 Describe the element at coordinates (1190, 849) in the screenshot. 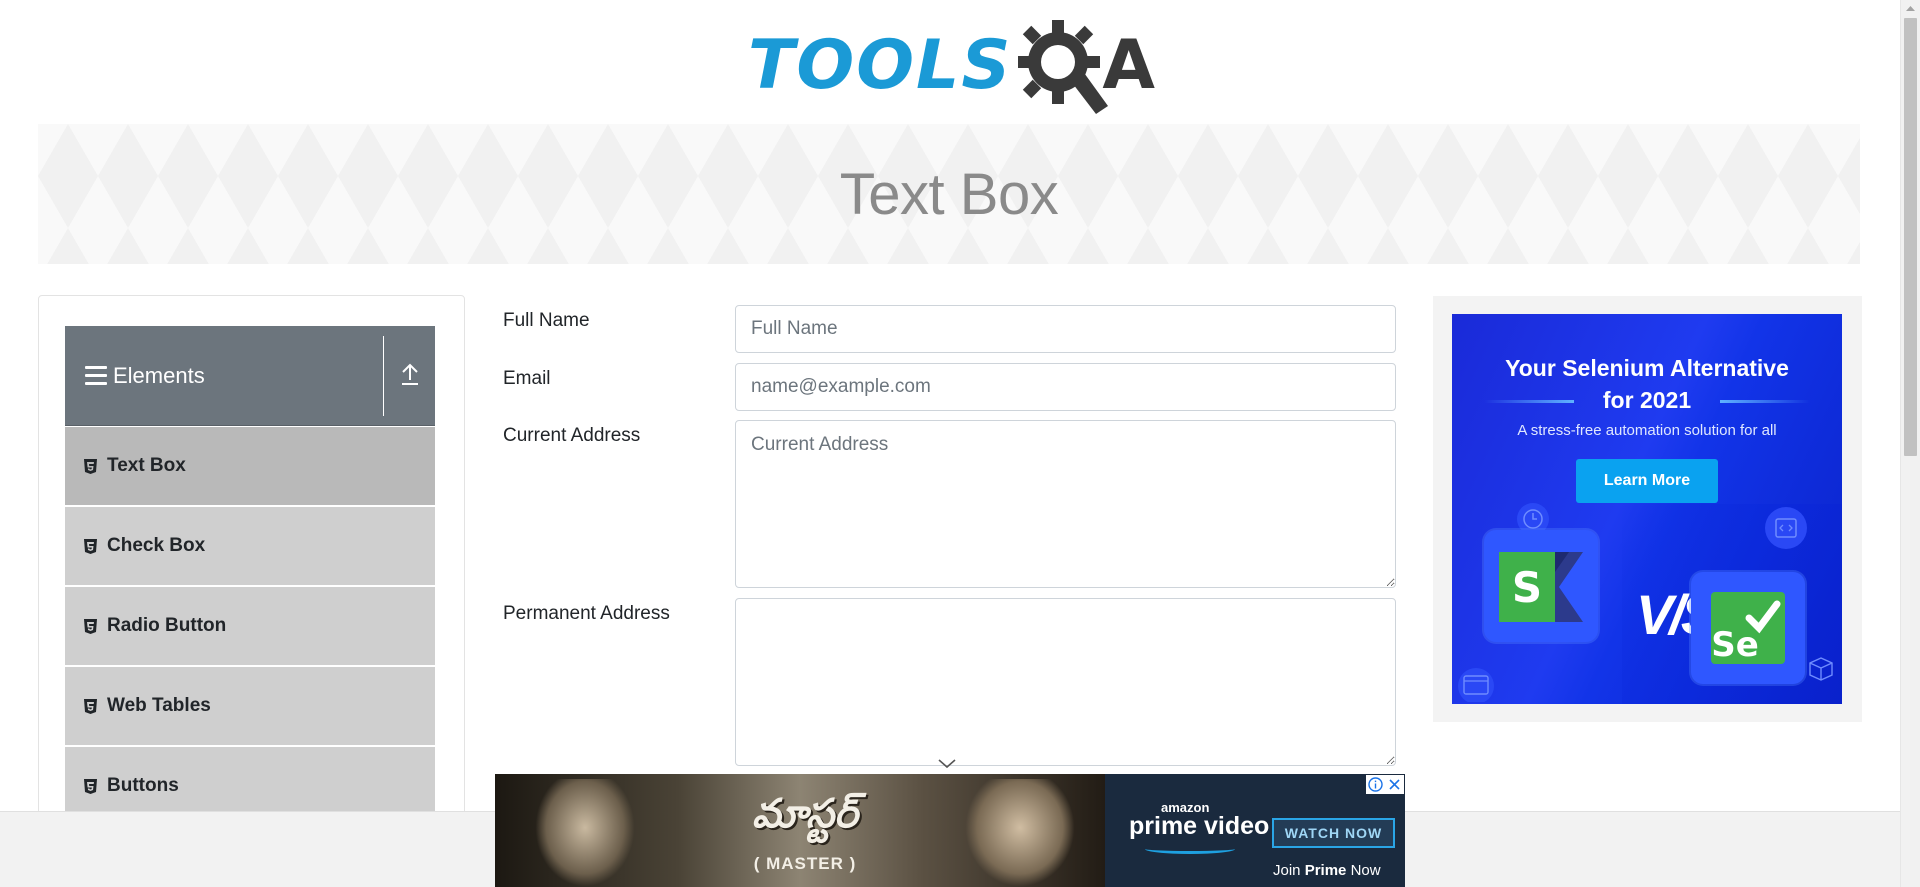

I see `amazon-smile-icon` at that location.